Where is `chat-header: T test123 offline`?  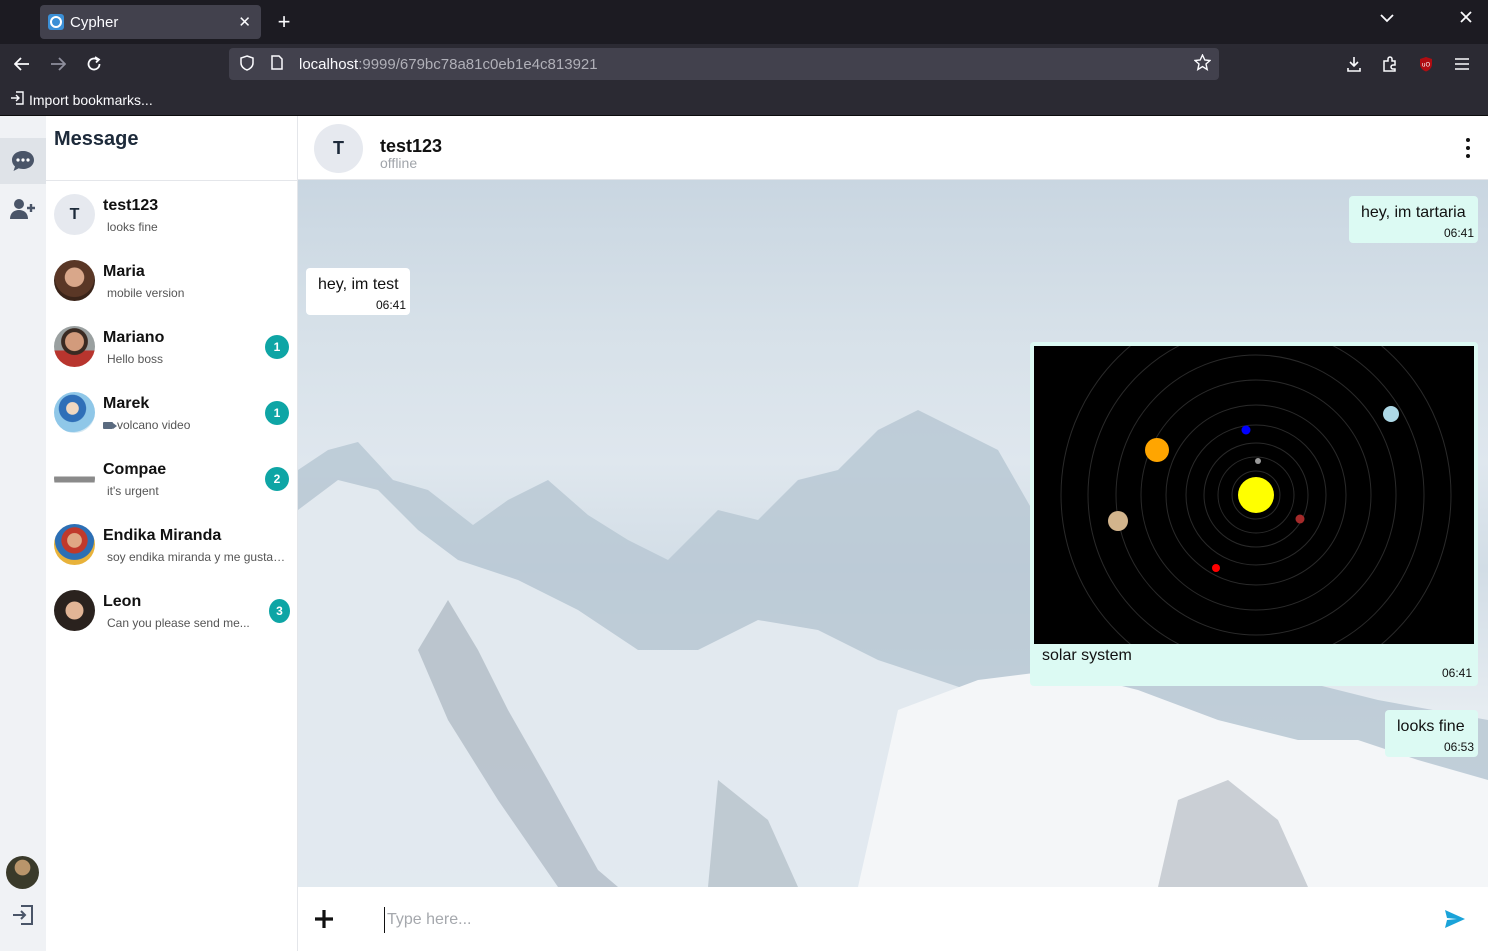
chat-header: T test123 offline is located at coordinates (893, 148).